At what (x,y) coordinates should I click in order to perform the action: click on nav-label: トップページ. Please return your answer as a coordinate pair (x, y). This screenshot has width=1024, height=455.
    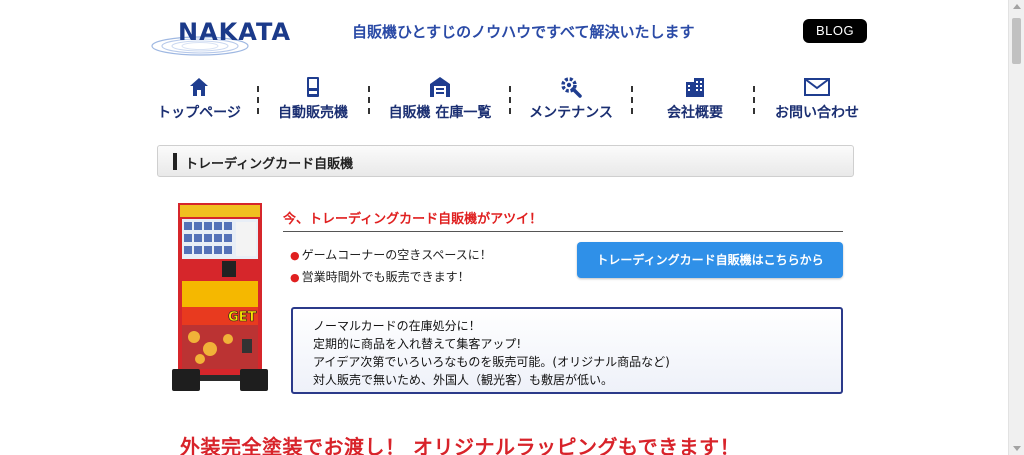
    Looking at the image, I should click on (199, 113).